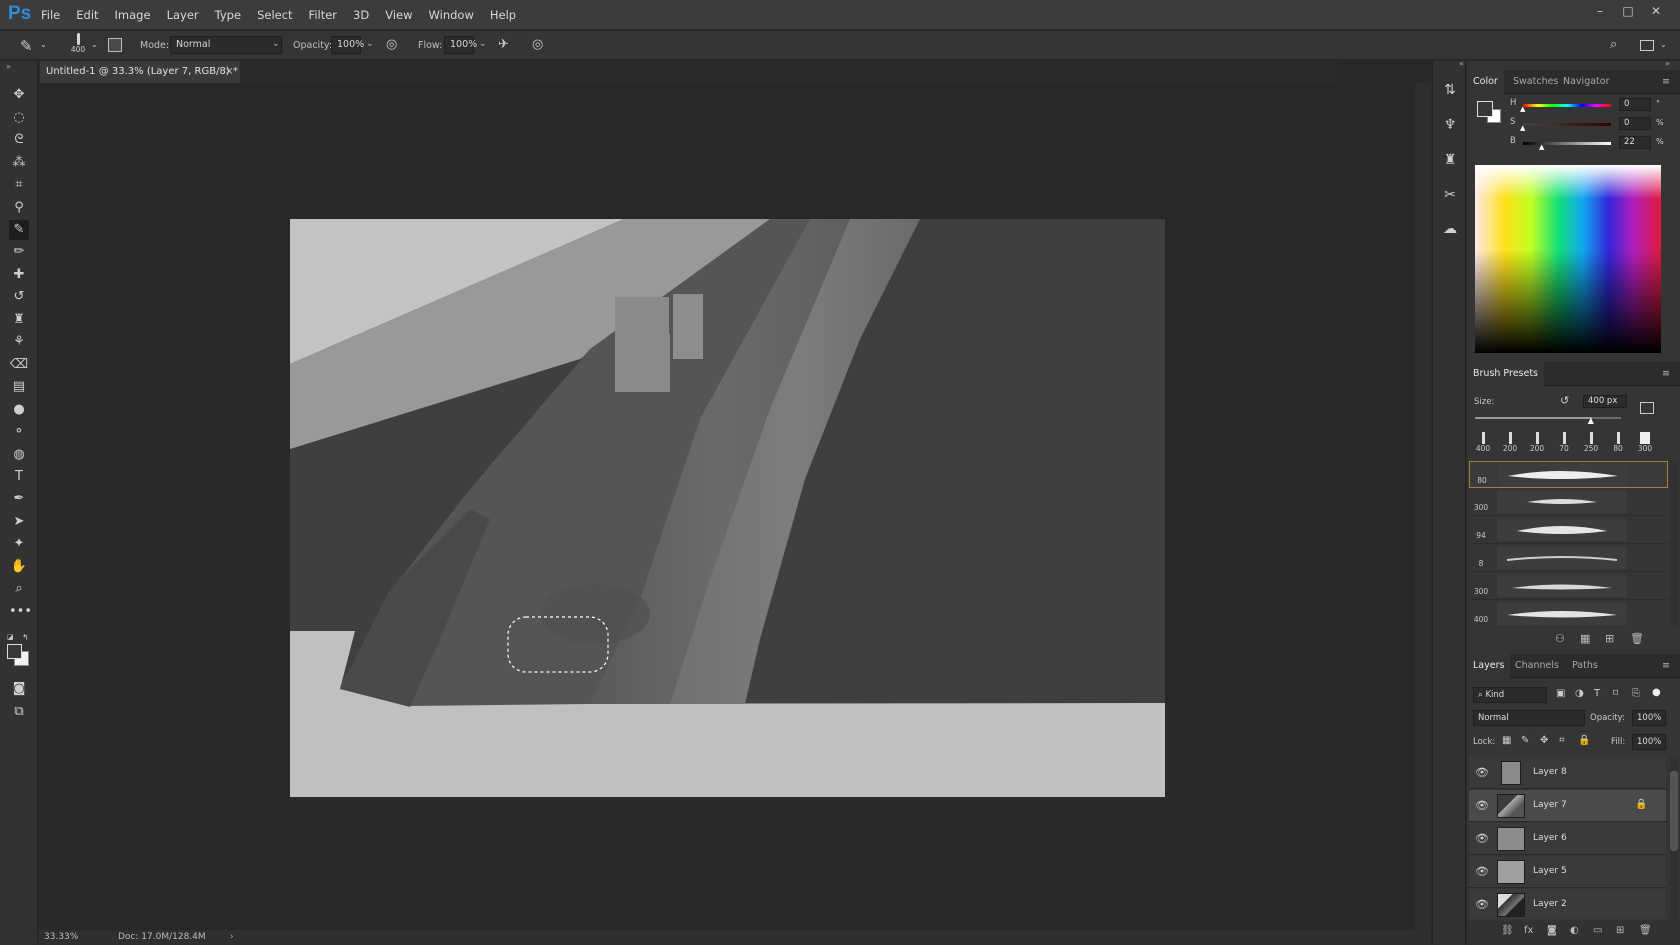 This screenshot has width=1680, height=945. I want to click on hand-tool-icon: ✋, so click(19, 567).